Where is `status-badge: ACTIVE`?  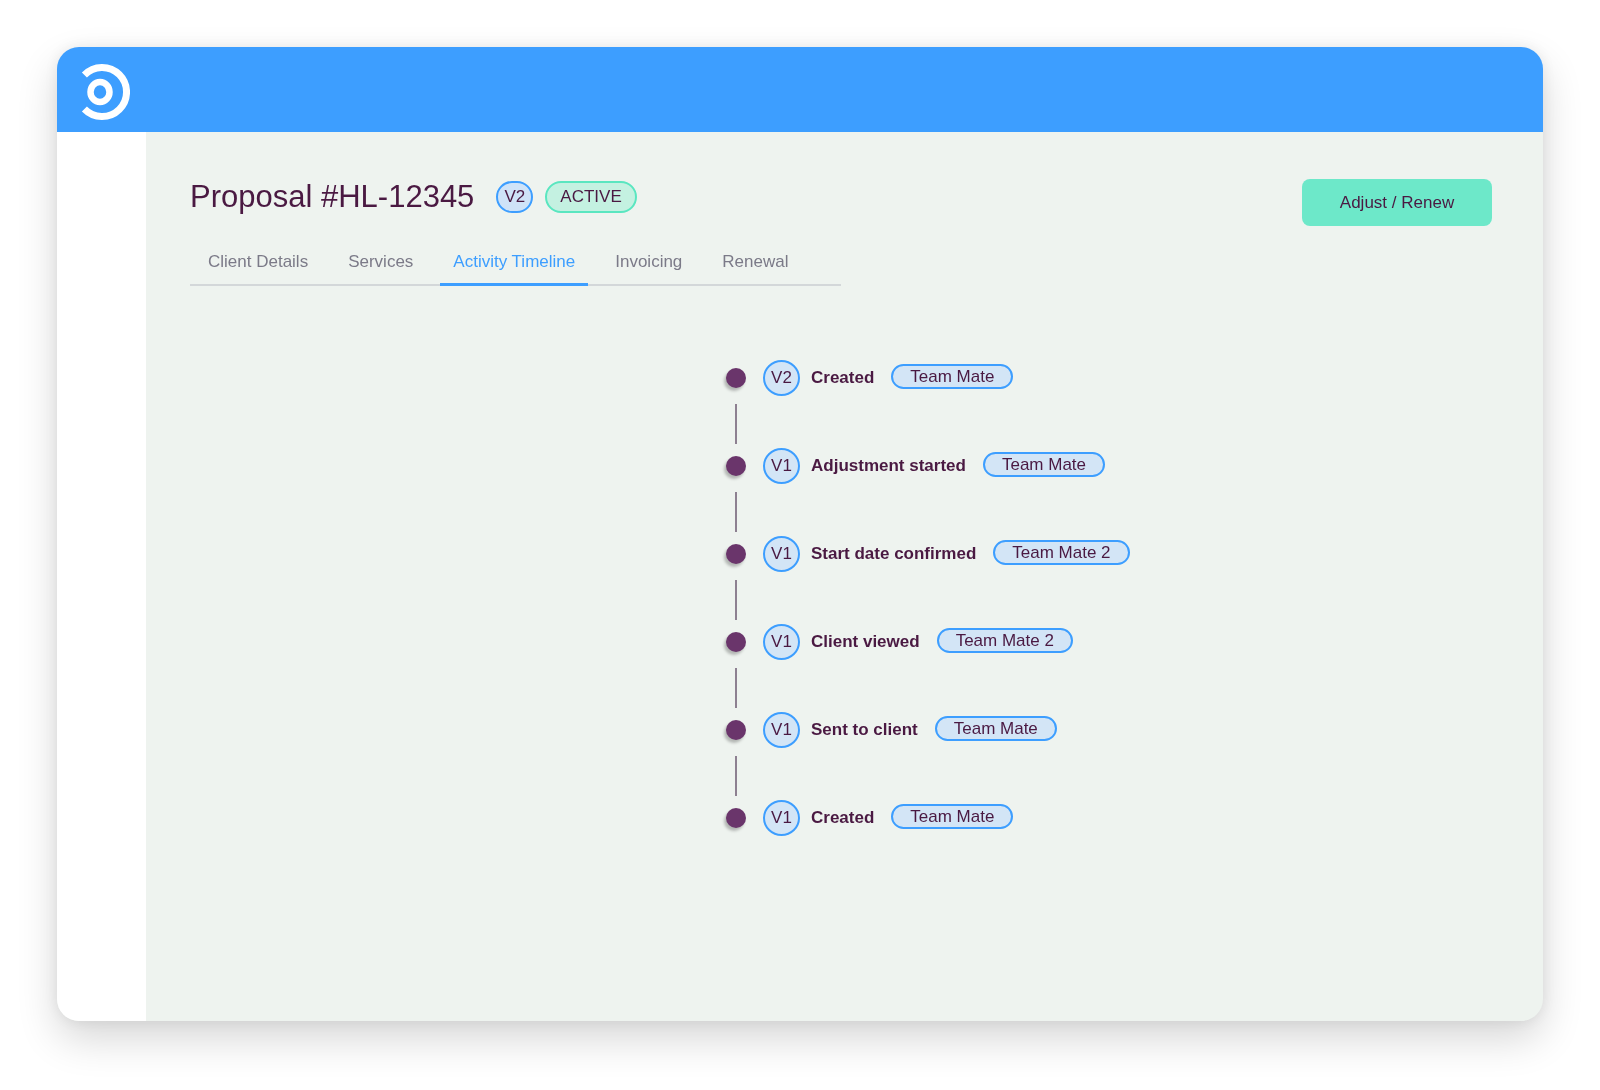 status-badge: ACTIVE is located at coordinates (591, 197).